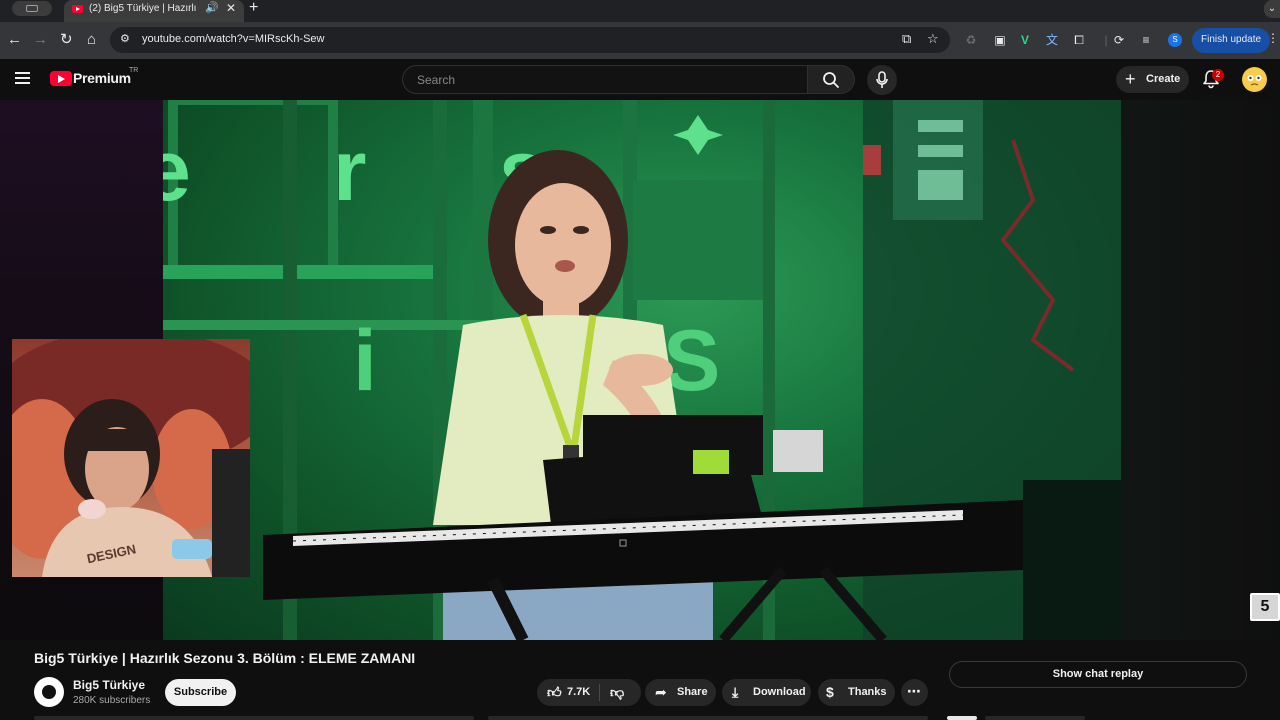 This screenshot has height=720, width=1280. I want to click on search-input, so click(605, 80).